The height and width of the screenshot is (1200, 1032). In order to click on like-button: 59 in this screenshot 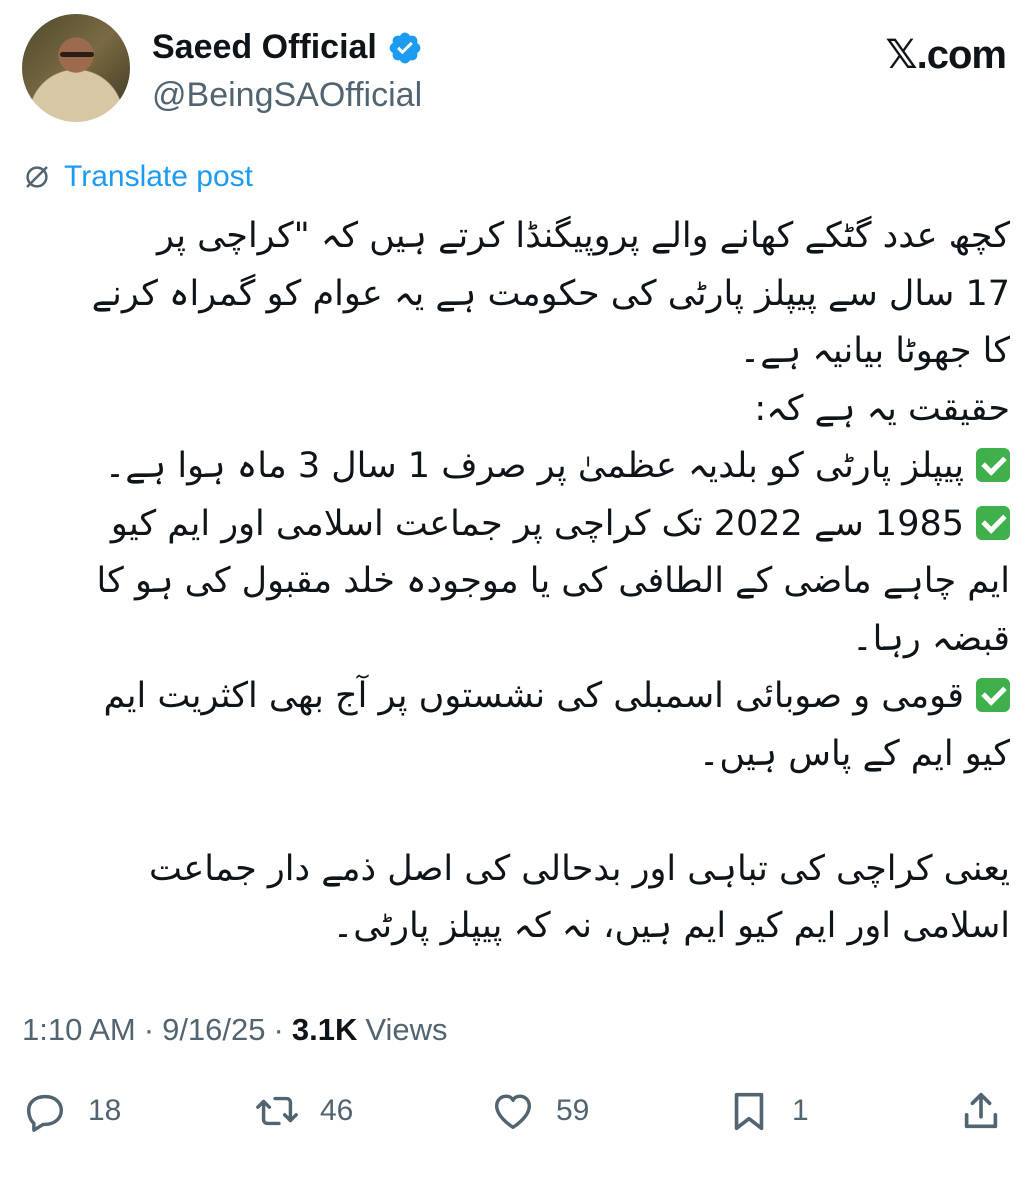, I will do `click(539, 1111)`.